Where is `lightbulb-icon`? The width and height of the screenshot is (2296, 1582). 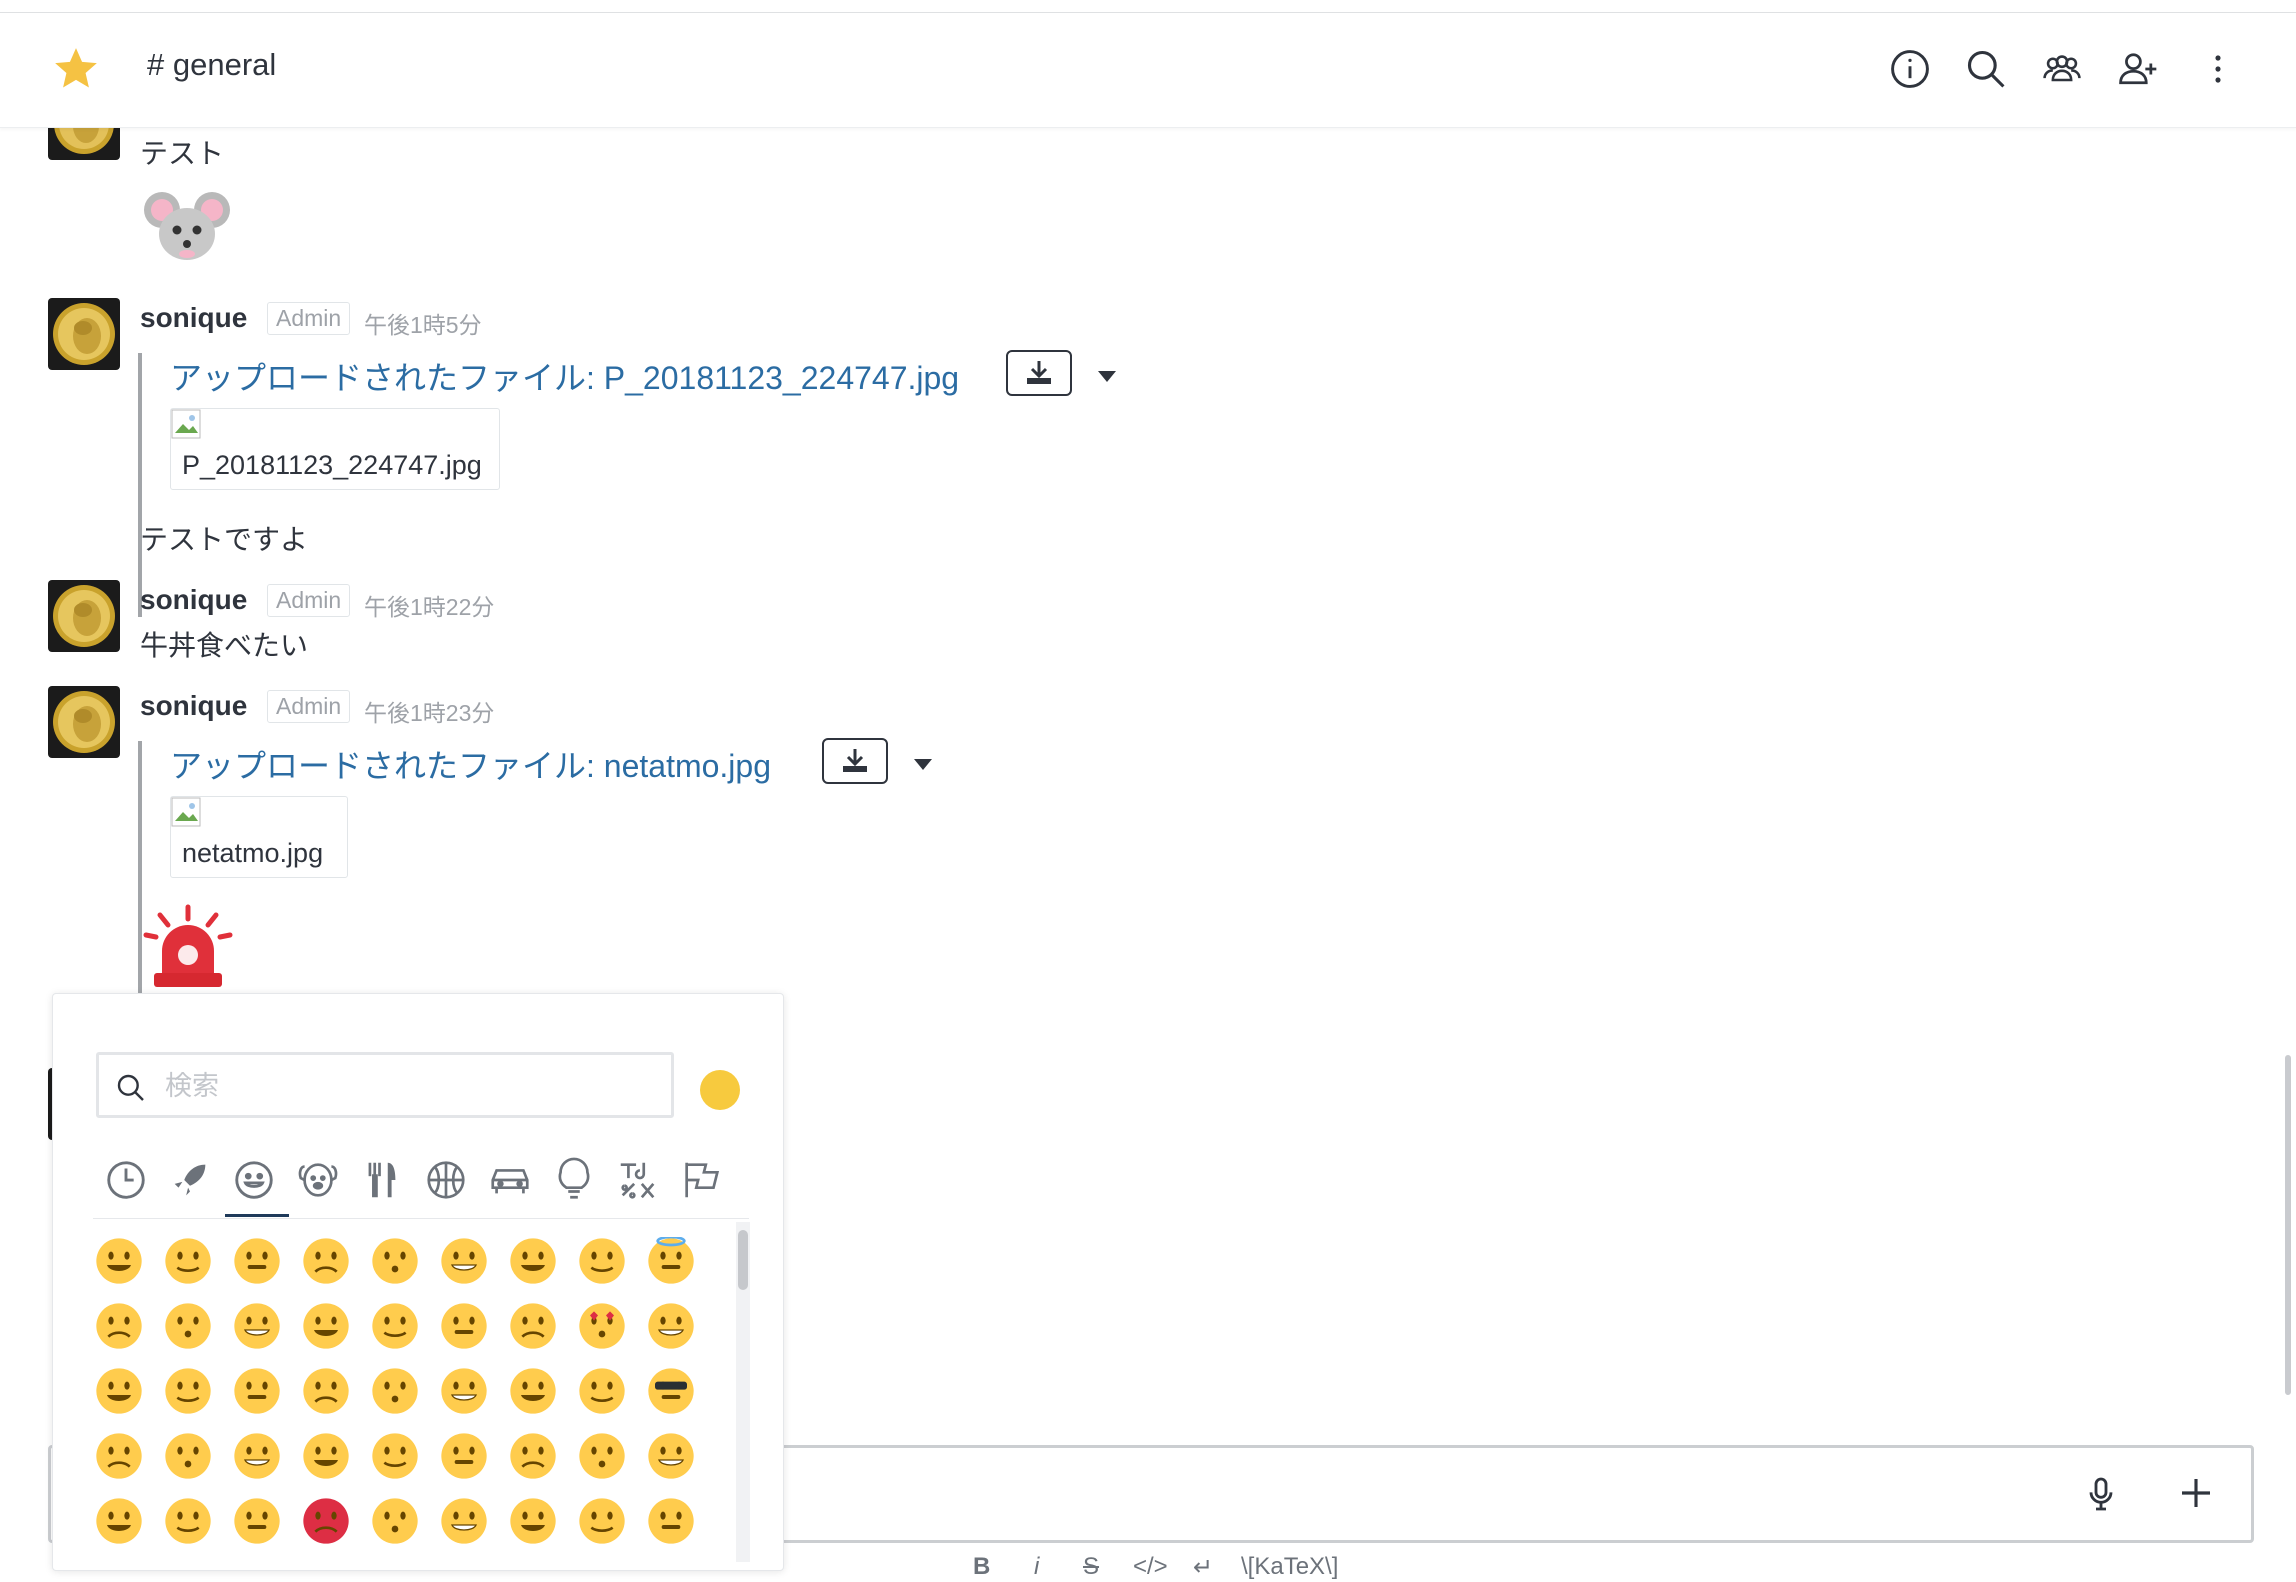 lightbulb-icon is located at coordinates (574, 1180).